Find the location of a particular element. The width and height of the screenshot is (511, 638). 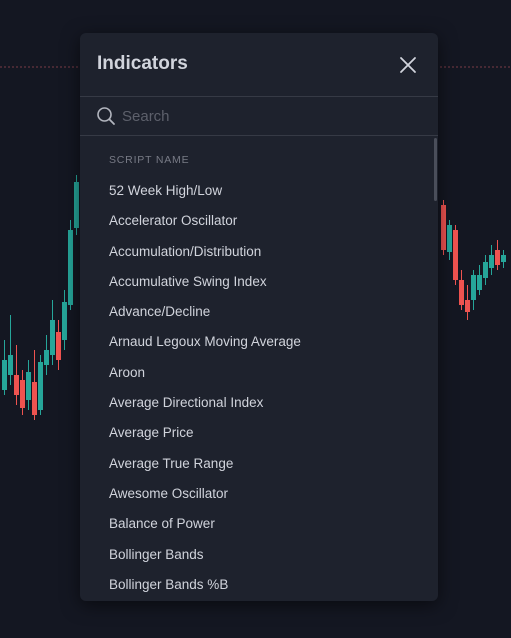

column-header-script-name: SCRIPT NAME is located at coordinates (149, 160).